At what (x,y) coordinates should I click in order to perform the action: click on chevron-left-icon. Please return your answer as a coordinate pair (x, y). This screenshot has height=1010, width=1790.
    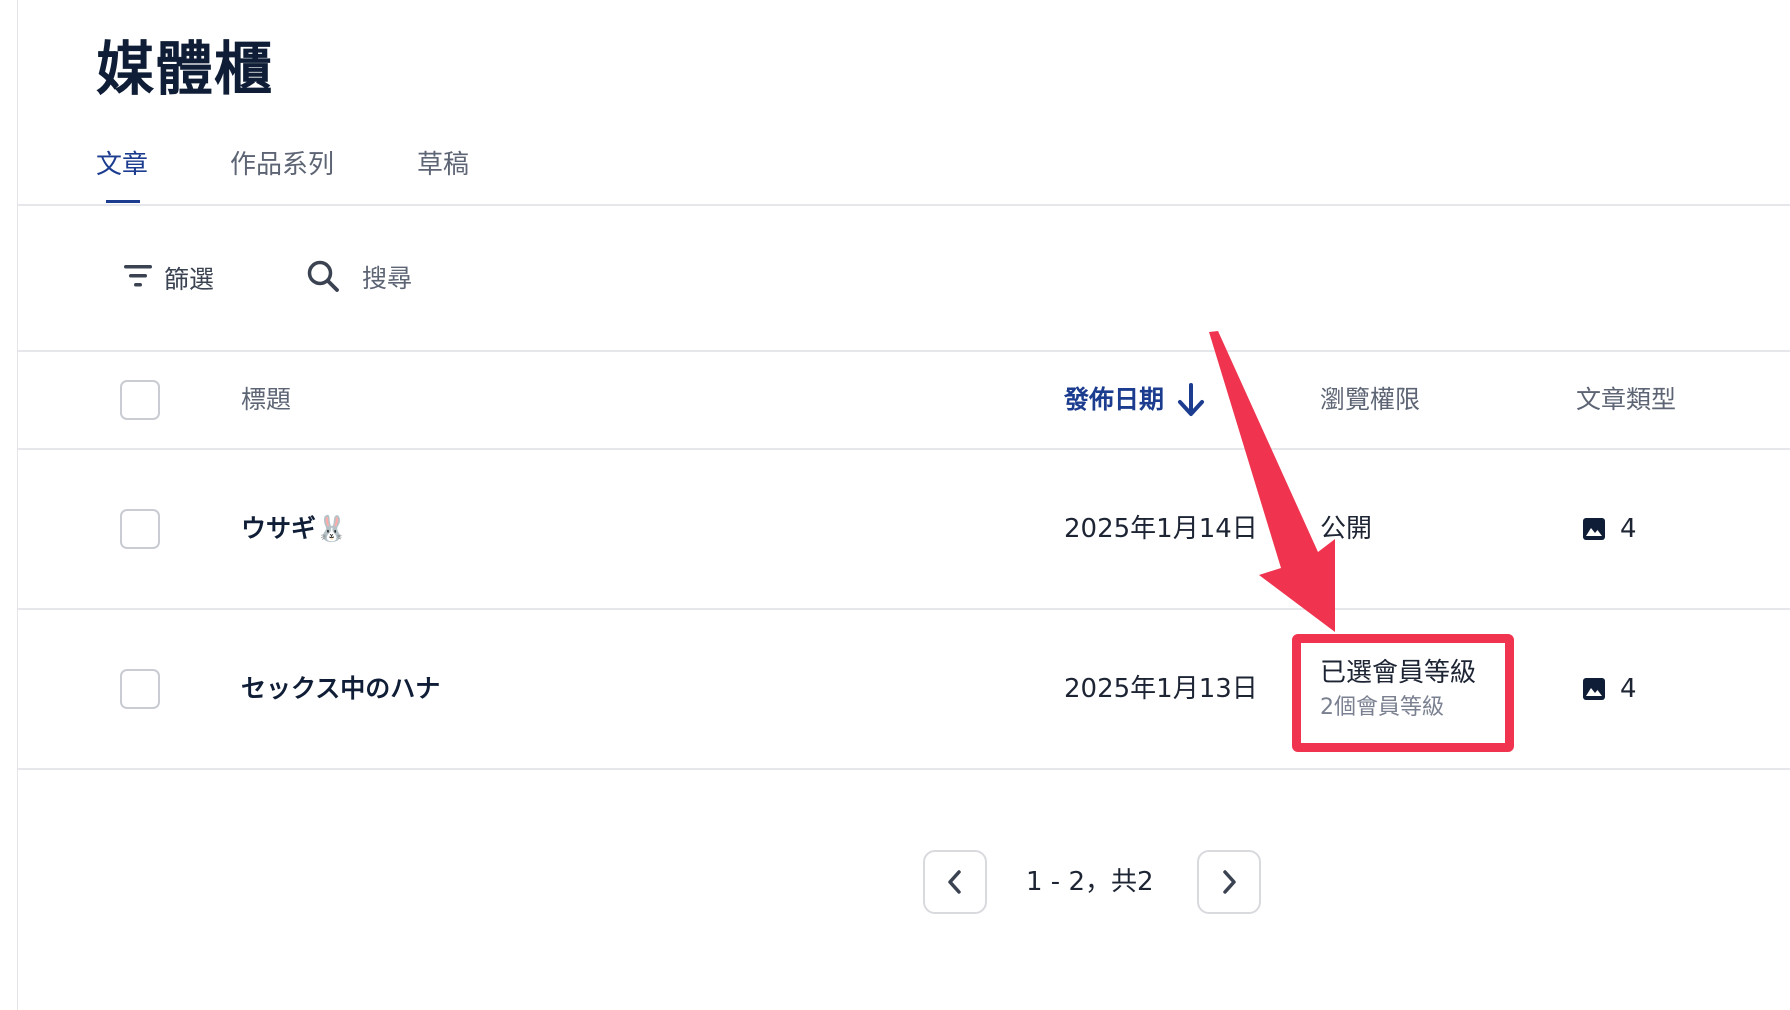
    Looking at the image, I should click on (954, 882).